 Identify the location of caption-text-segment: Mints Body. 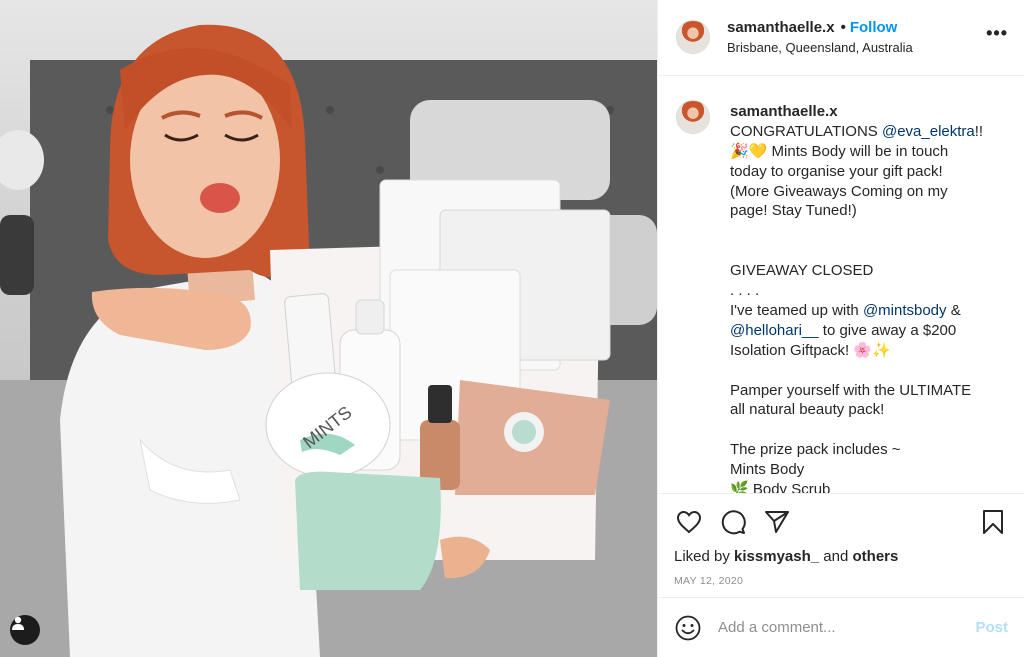
(767, 470).